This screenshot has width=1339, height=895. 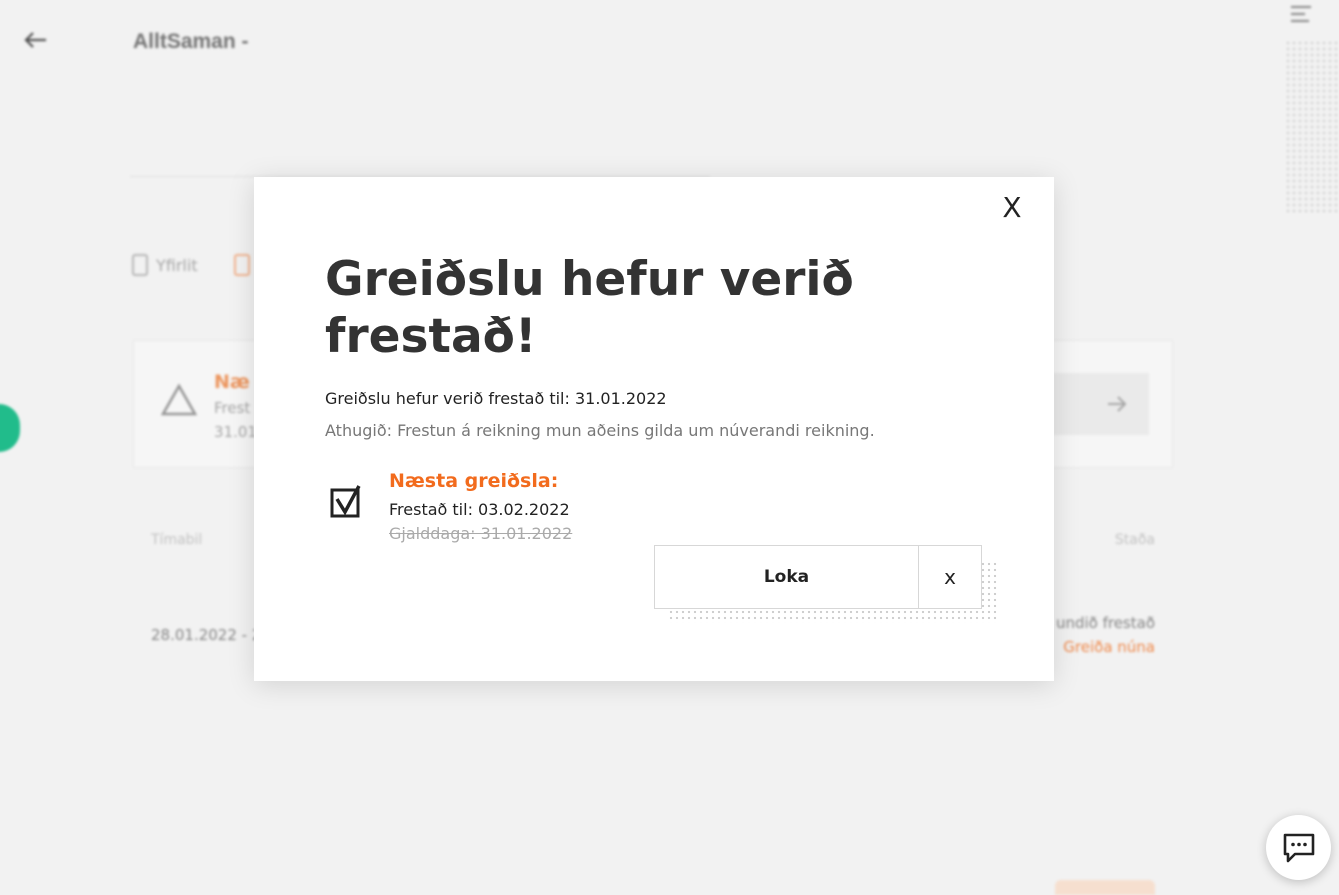 What do you see at coordinates (345, 501) in the screenshot?
I see `checkbox-check-icon` at bounding box center [345, 501].